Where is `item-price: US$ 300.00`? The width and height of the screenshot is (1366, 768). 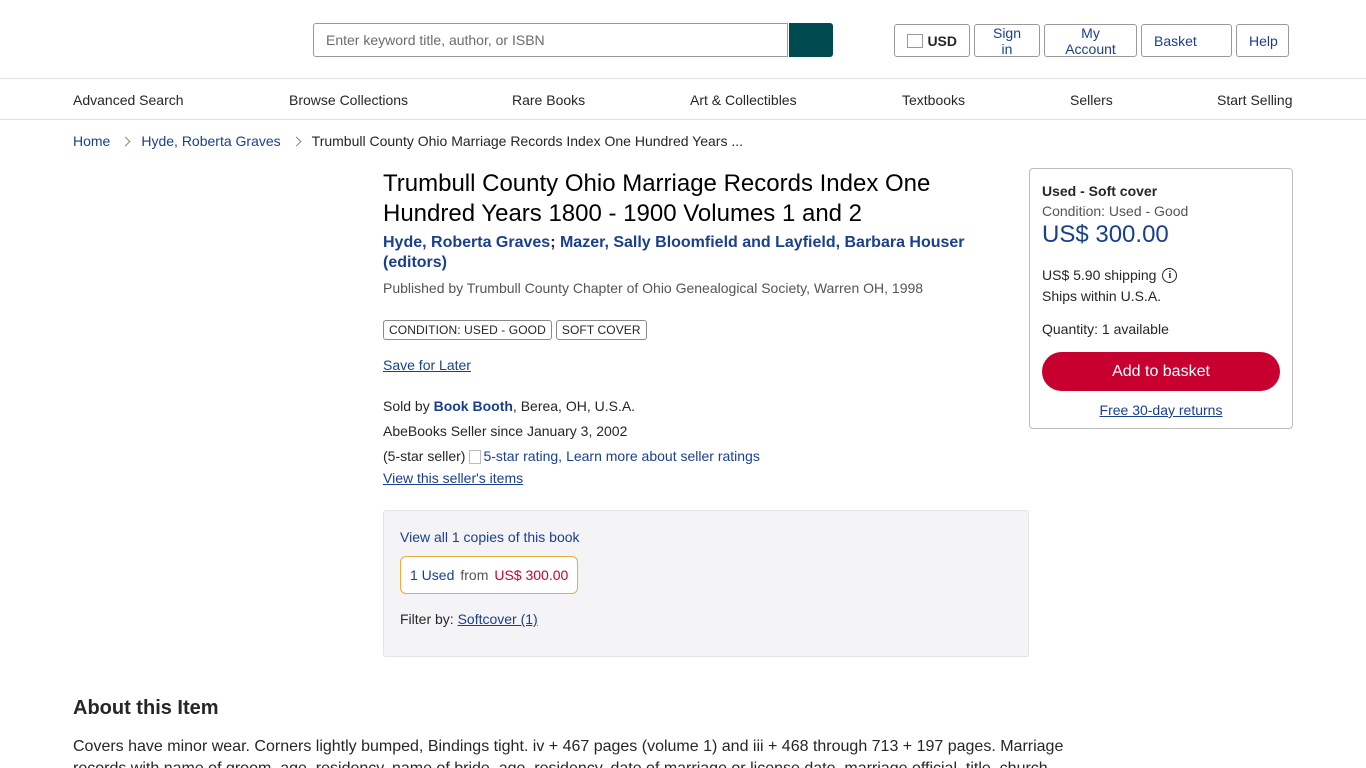
item-price: US$ 300.00 is located at coordinates (1105, 234).